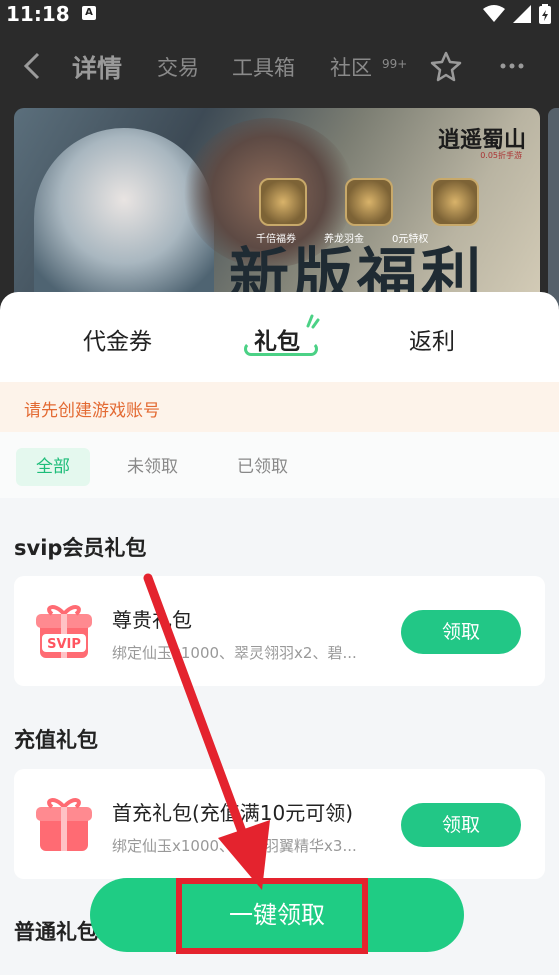 This screenshot has width=559, height=975. What do you see at coordinates (263, 67) in the screenshot?
I see `tab-toolbox: 工具箱` at bounding box center [263, 67].